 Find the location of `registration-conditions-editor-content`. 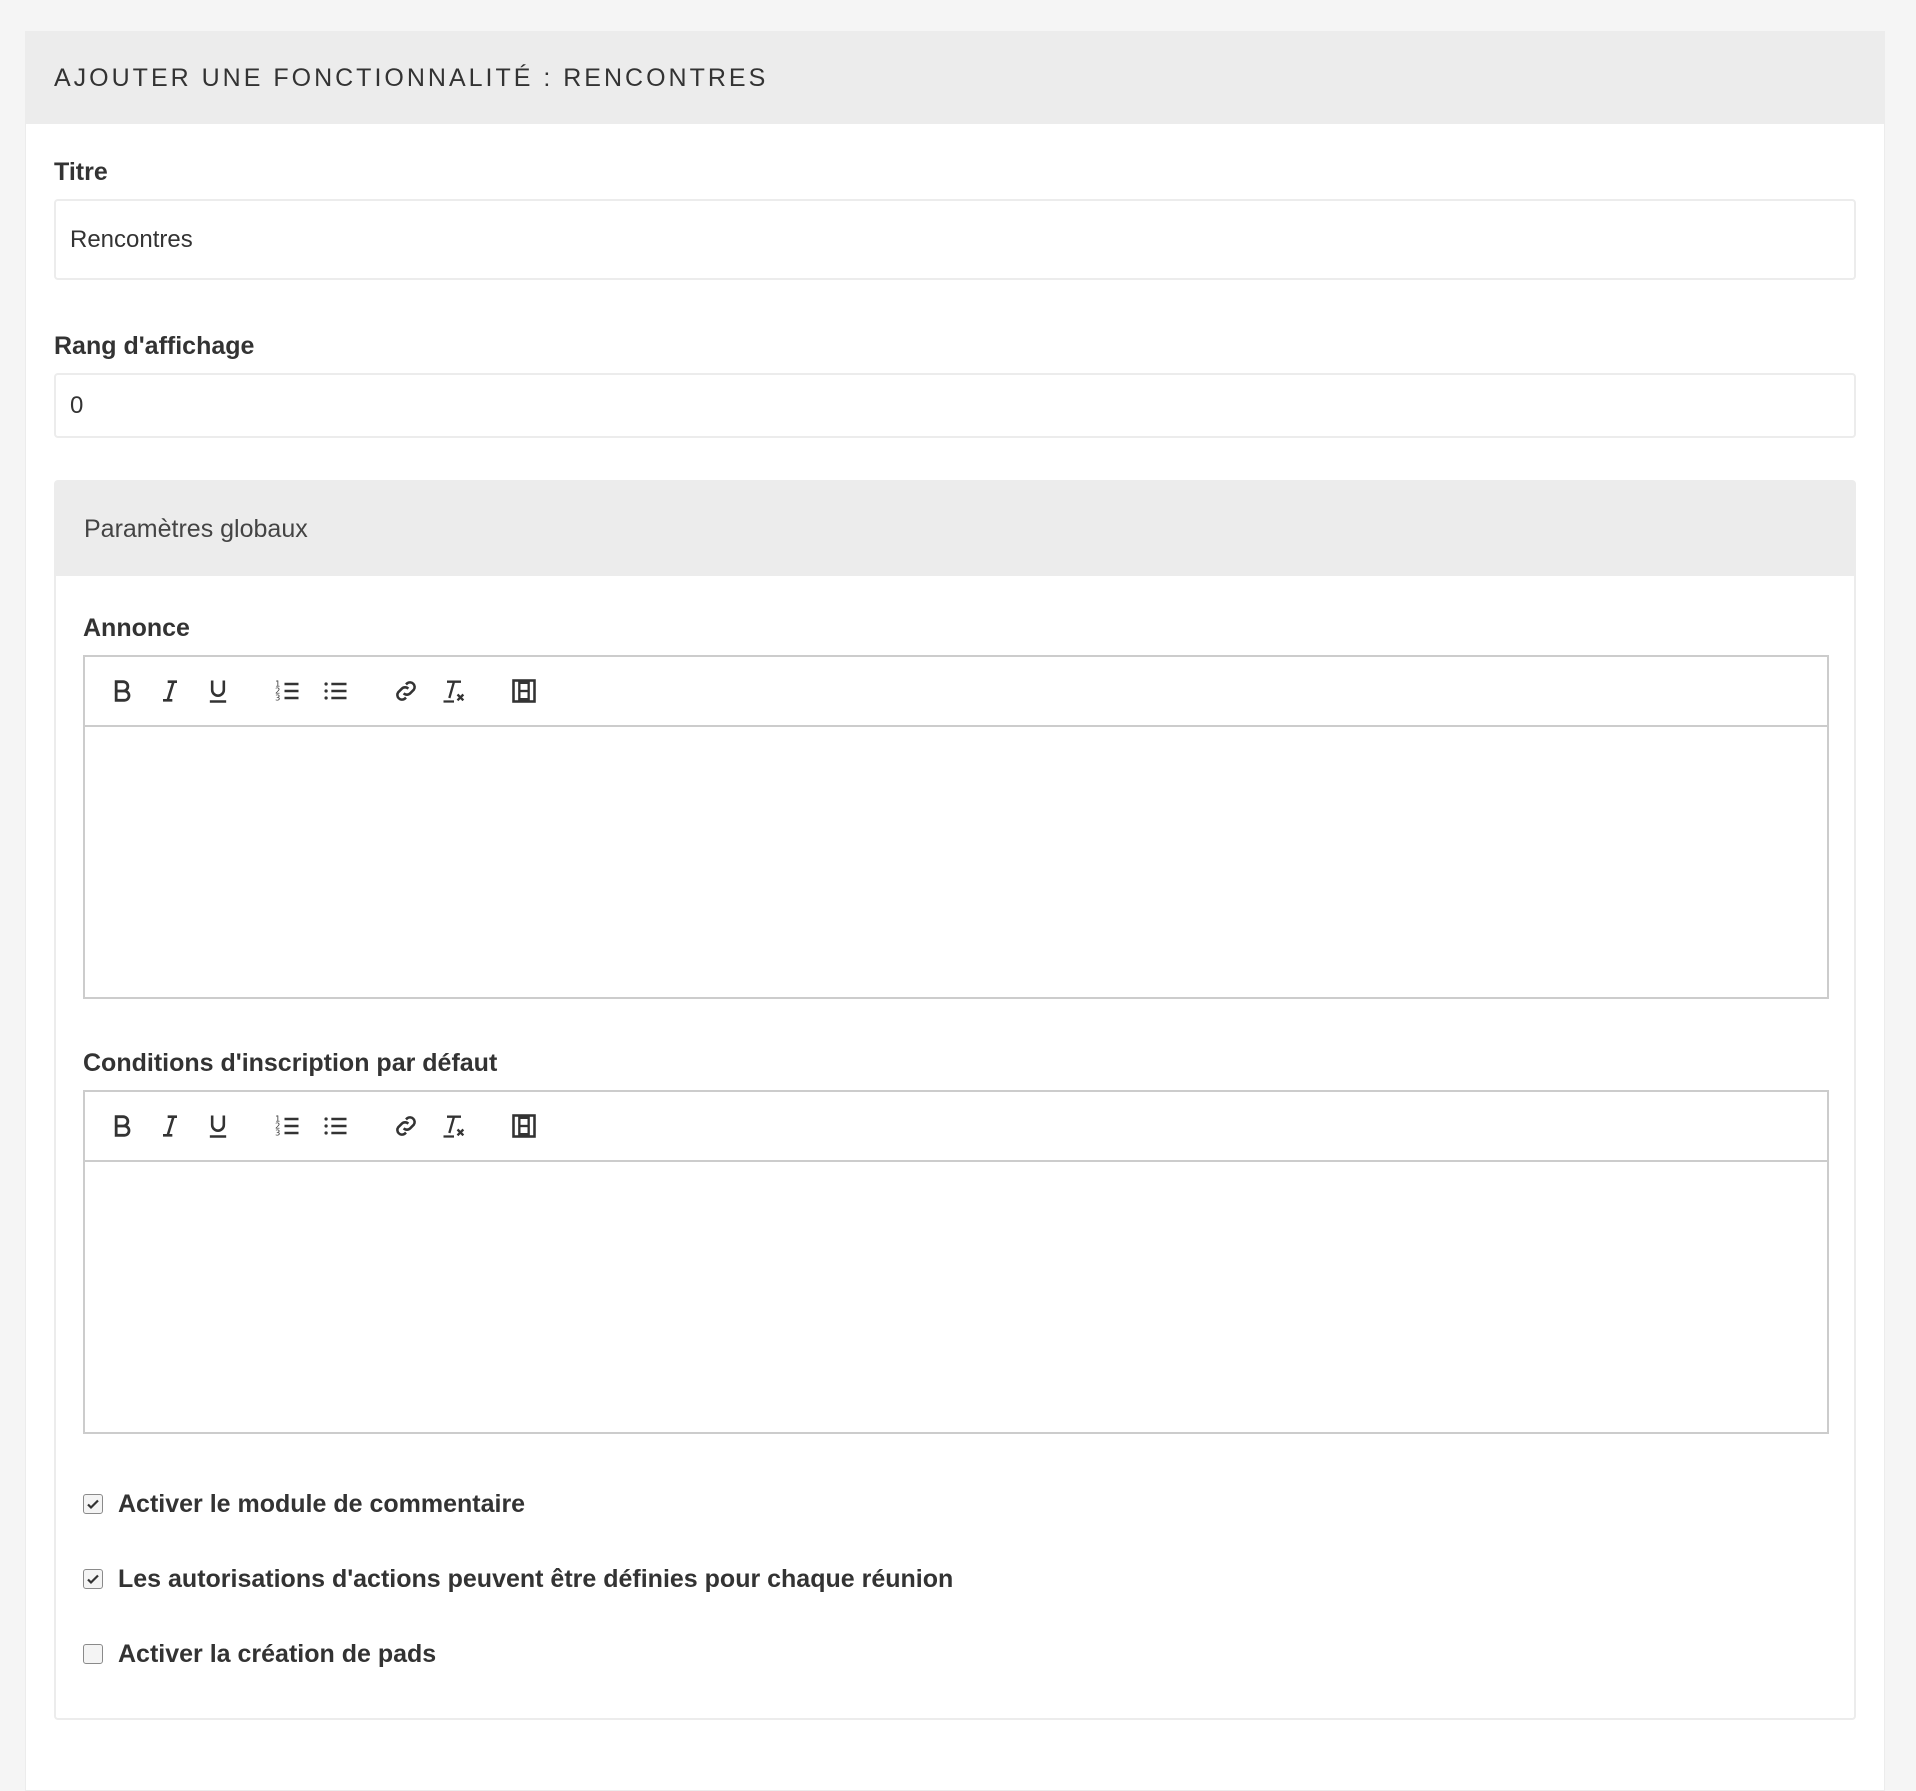

registration-conditions-editor-content is located at coordinates (956, 1297).